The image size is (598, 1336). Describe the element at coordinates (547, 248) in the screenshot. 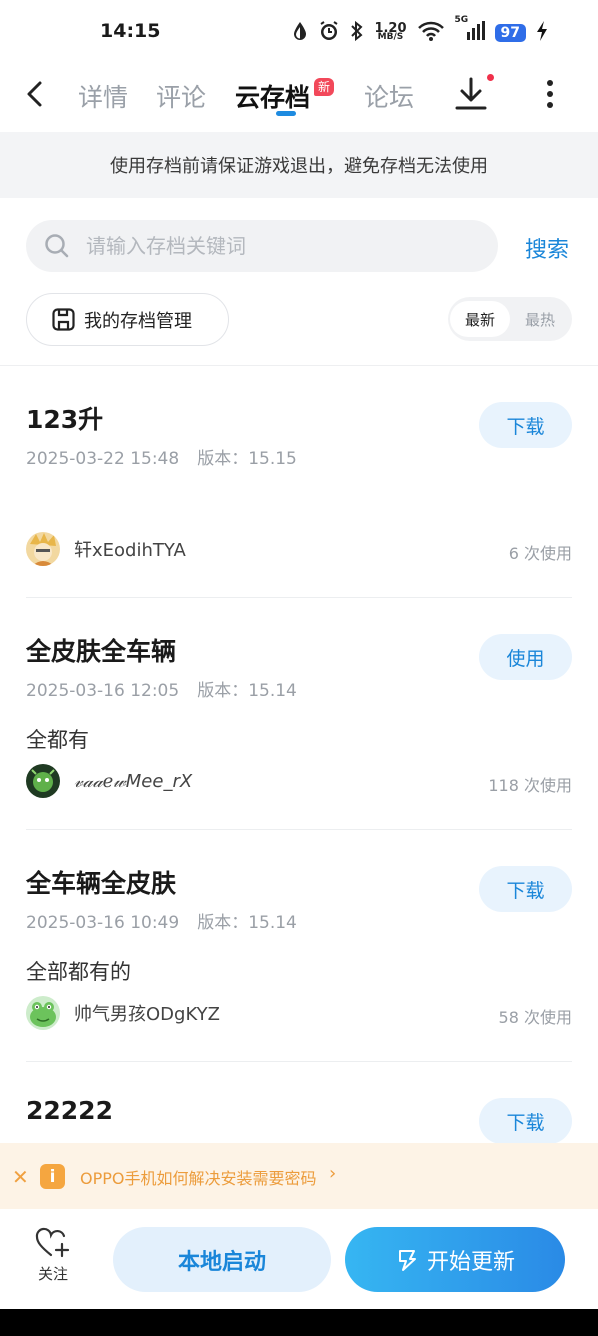

I see `search-button: 搜索` at that location.